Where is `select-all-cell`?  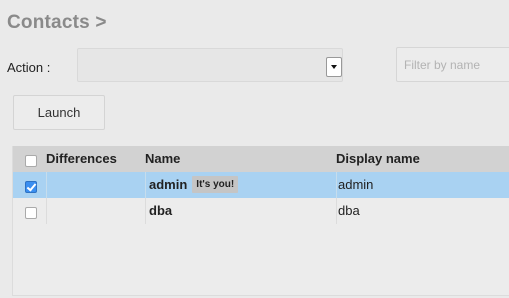
select-all-cell is located at coordinates (28, 159).